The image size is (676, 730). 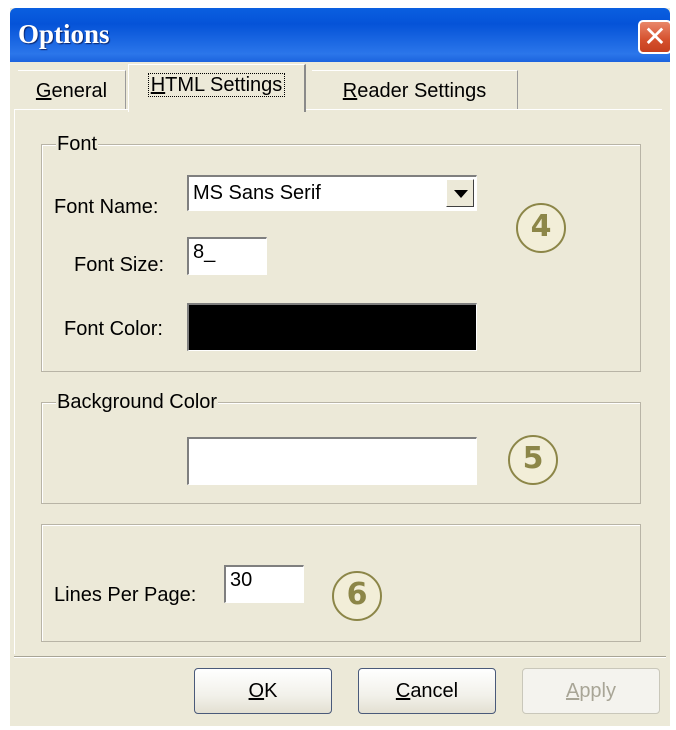 I want to click on tab-html-settings-accel: H, so click(x=158, y=85).